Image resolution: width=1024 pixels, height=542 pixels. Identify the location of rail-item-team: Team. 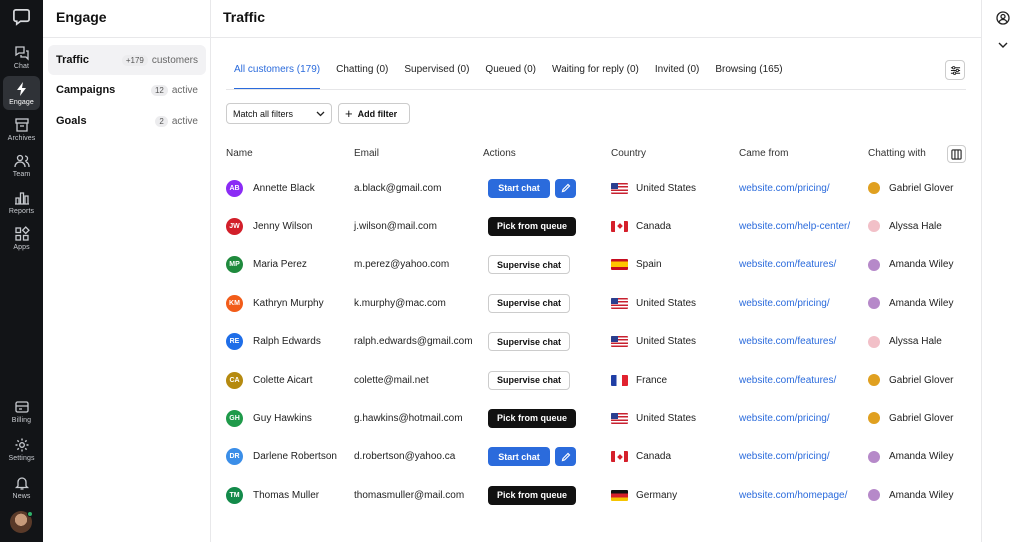
(21, 165).